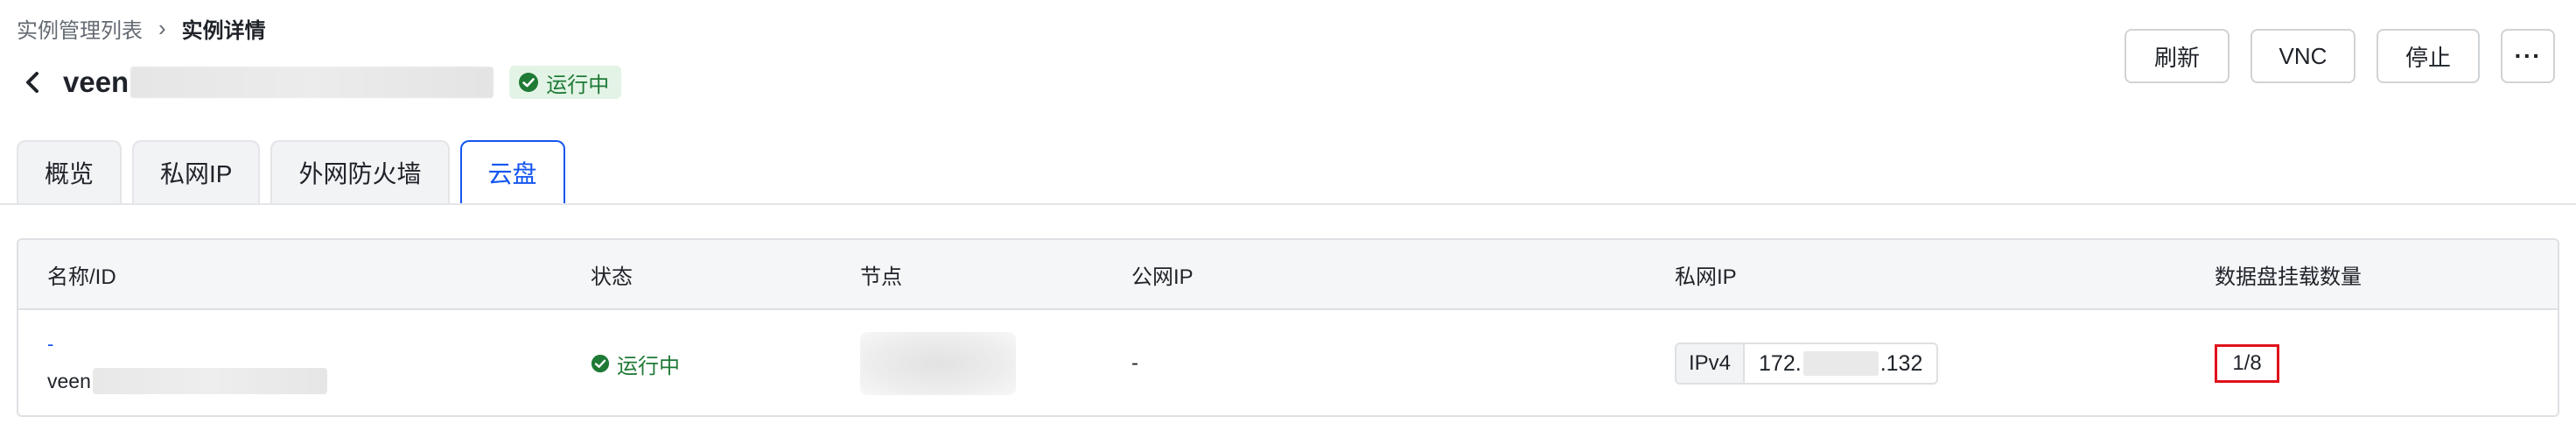 The width and height of the screenshot is (2576, 438). Describe the element at coordinates (2428, 56) in the screenshot. I see `stop-button: 停止` at that location.